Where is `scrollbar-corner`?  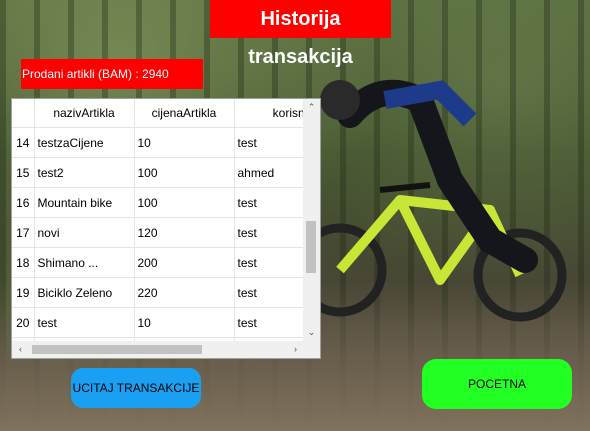 scrollbar-corner is located at coordinates (311, 349).